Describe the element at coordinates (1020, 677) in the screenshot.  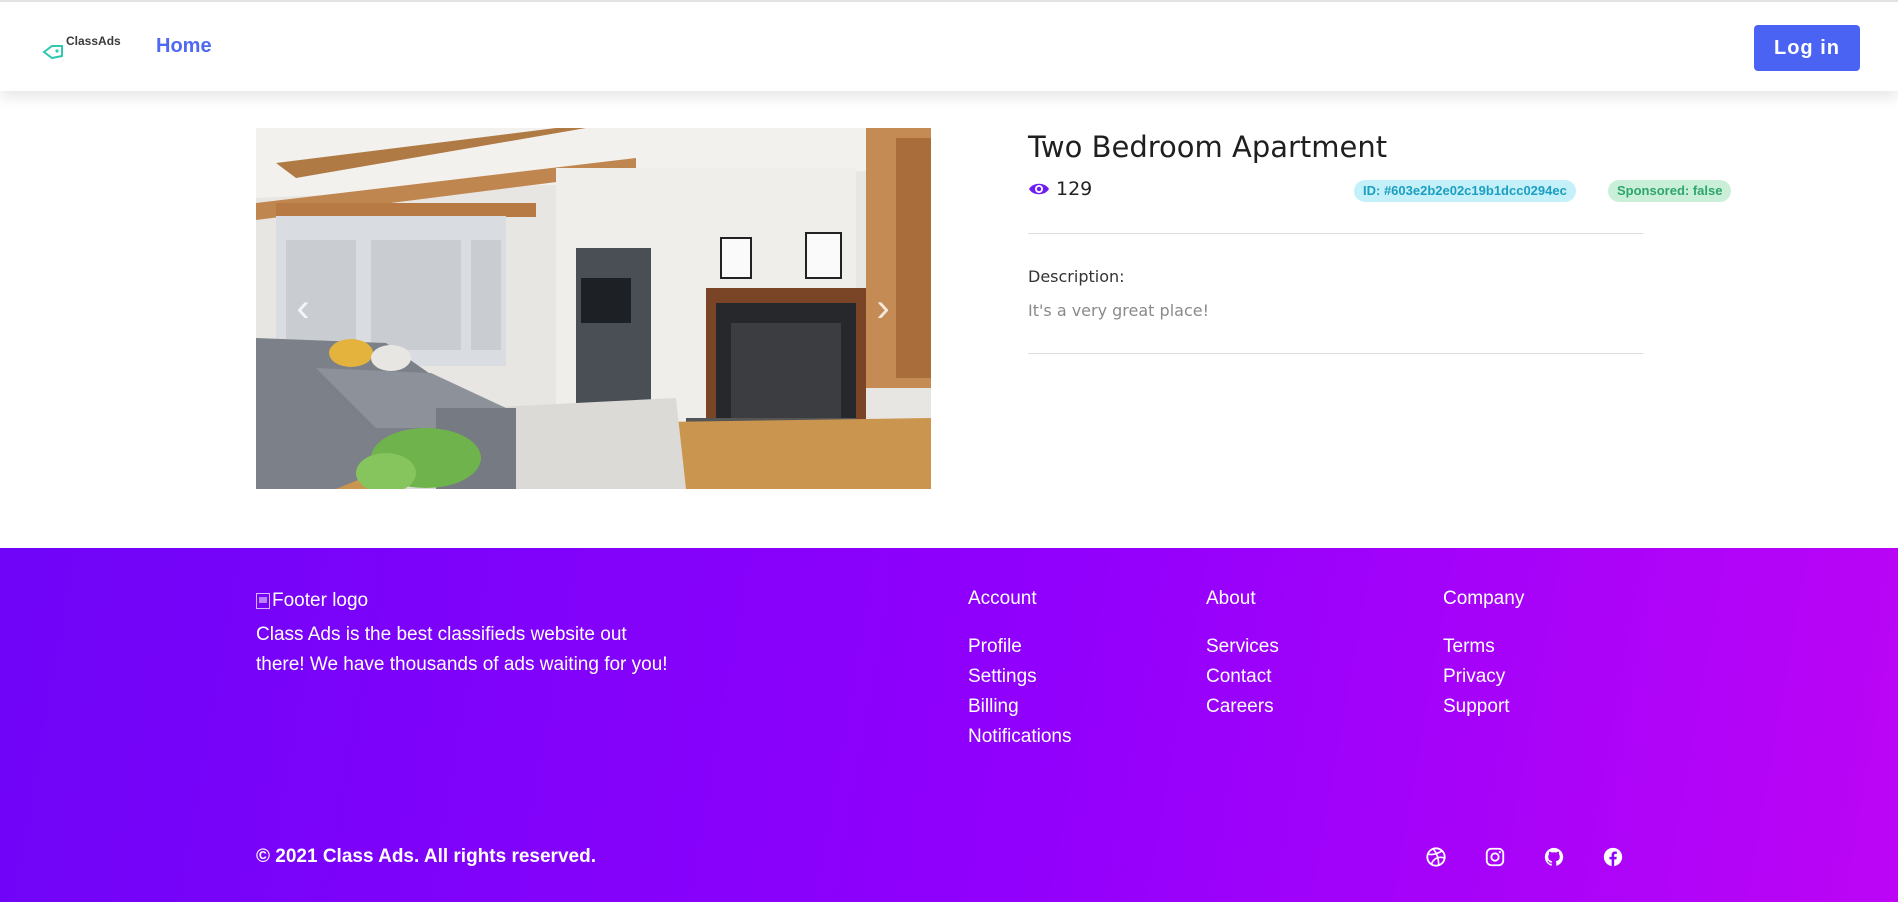
I see `footer-link-settings: Settings` at that location.